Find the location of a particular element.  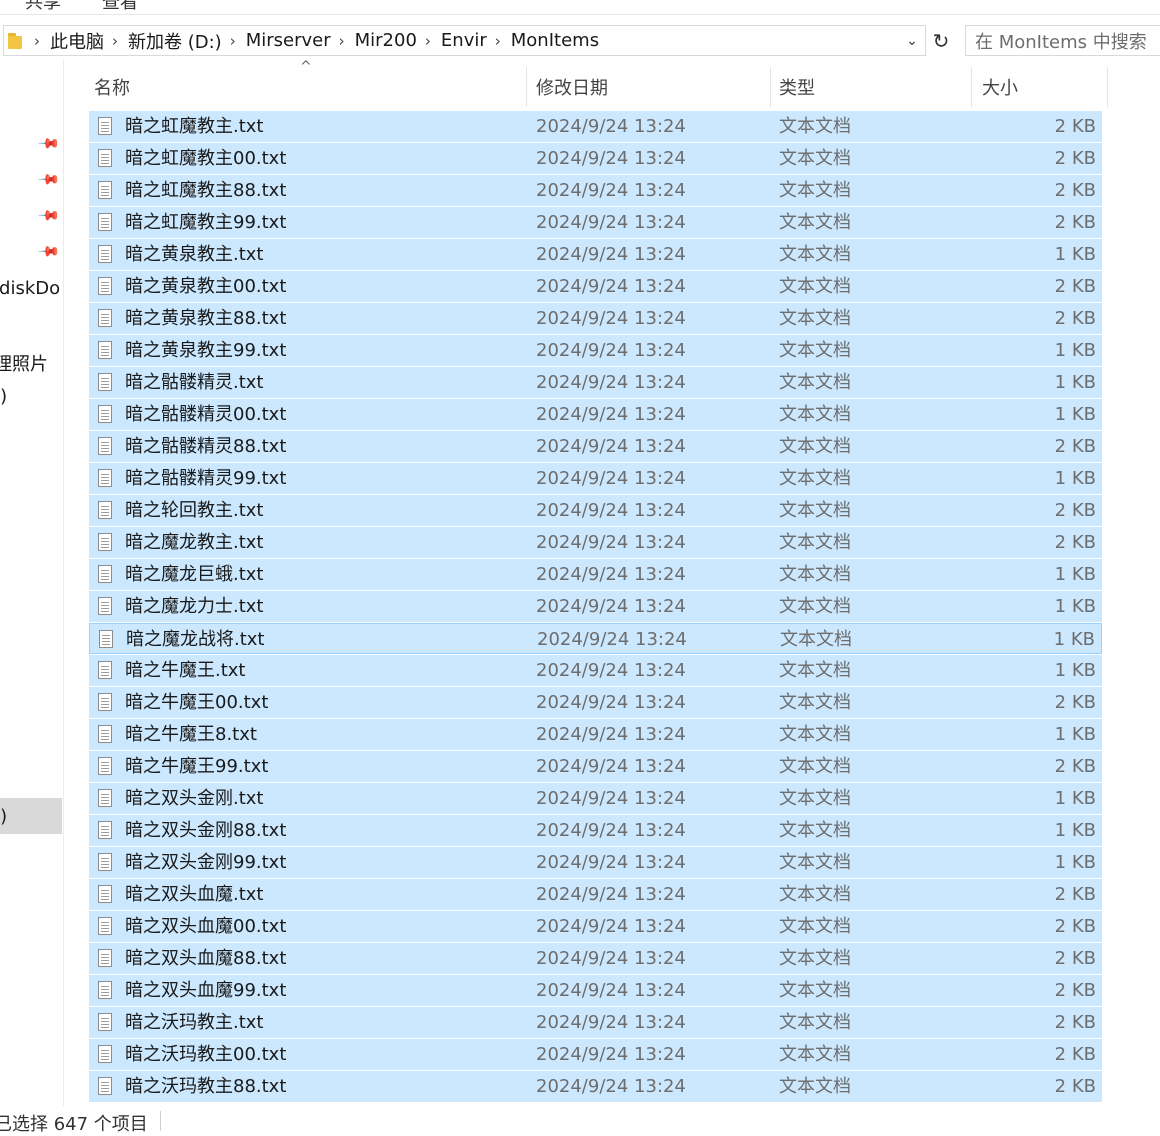

file-row: 暗之虹魔教主.txt 2024/9/24 13:24 文本文档 2 KB is located at coordinates (595, 126).